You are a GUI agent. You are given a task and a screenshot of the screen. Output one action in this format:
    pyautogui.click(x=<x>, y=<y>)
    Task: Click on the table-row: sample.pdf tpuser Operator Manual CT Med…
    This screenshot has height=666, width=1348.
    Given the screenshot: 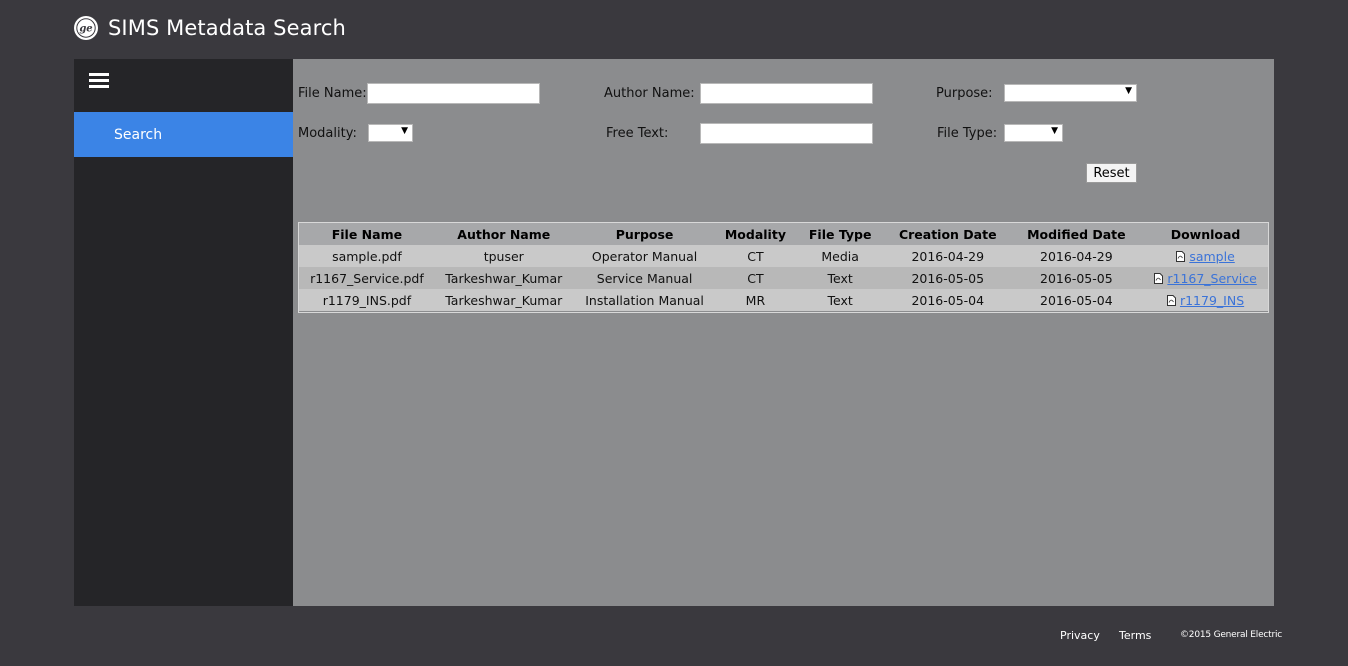 What is the action you would take?
    pyautogui.click(x=783, y=256)
    